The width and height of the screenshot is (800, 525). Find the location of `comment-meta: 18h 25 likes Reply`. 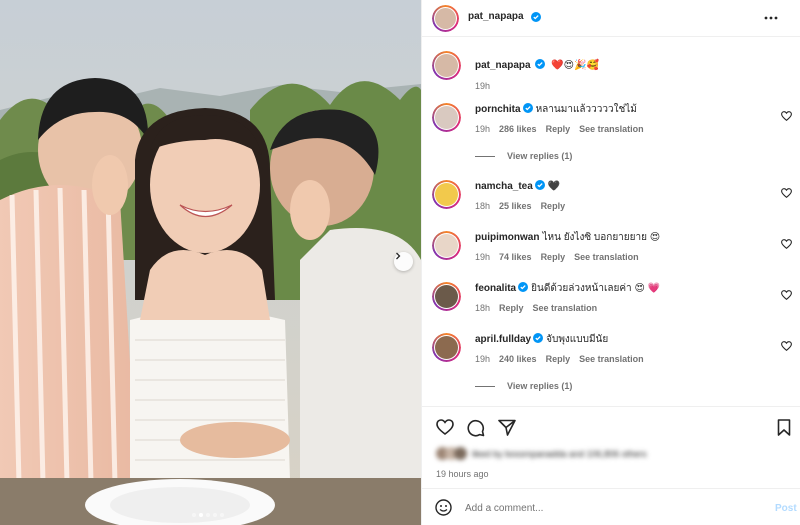

comment-meta: 18h 25 likes Reply is located at coordinates (524, 206).